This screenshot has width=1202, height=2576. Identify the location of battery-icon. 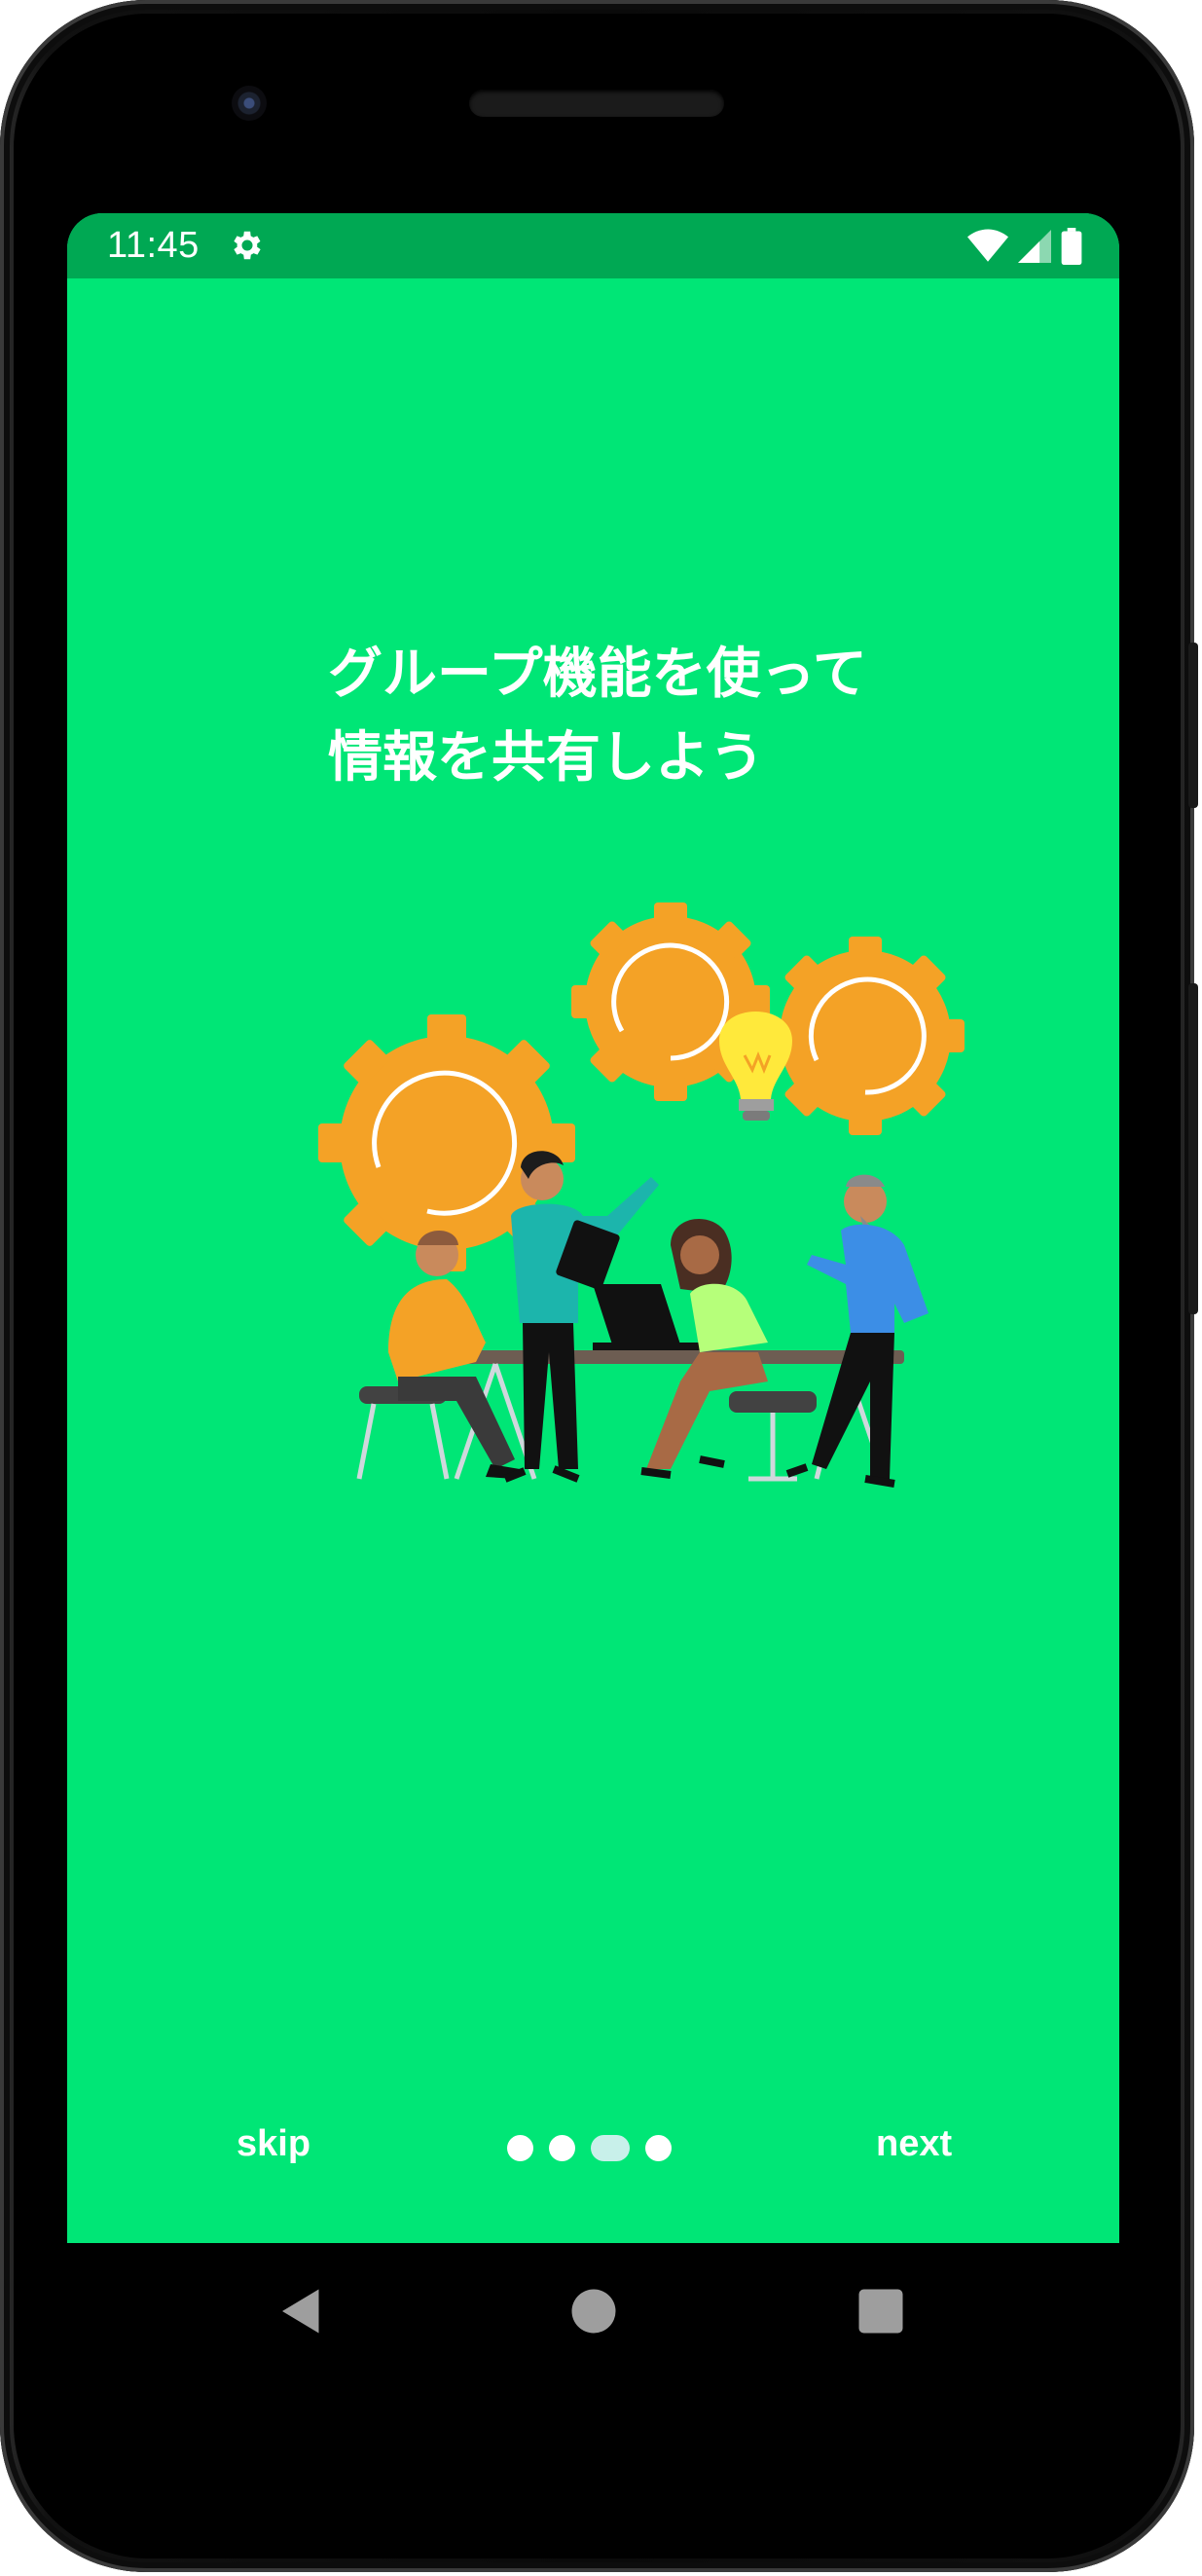
(1071, 246).